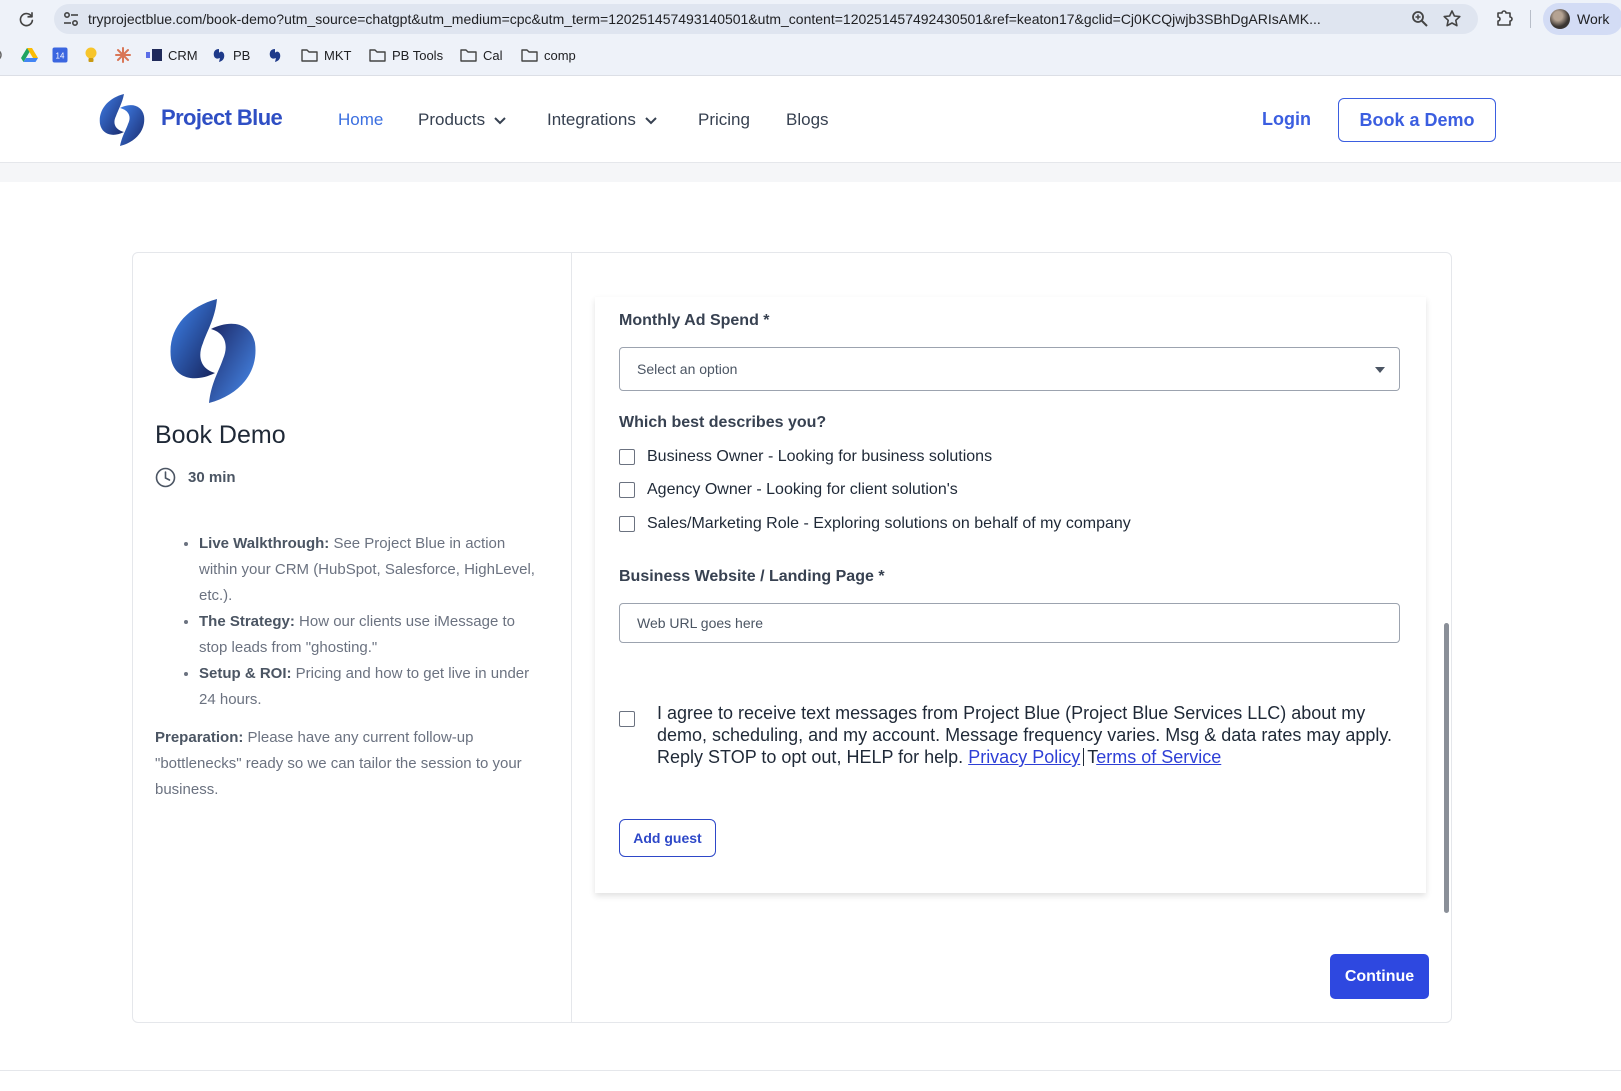 This screenshot has height=1091, width=1621. What do you see at coordinates (91, 55) in the screenshot?
I see `lightbulb-icon` at bounding box center [91, 55].